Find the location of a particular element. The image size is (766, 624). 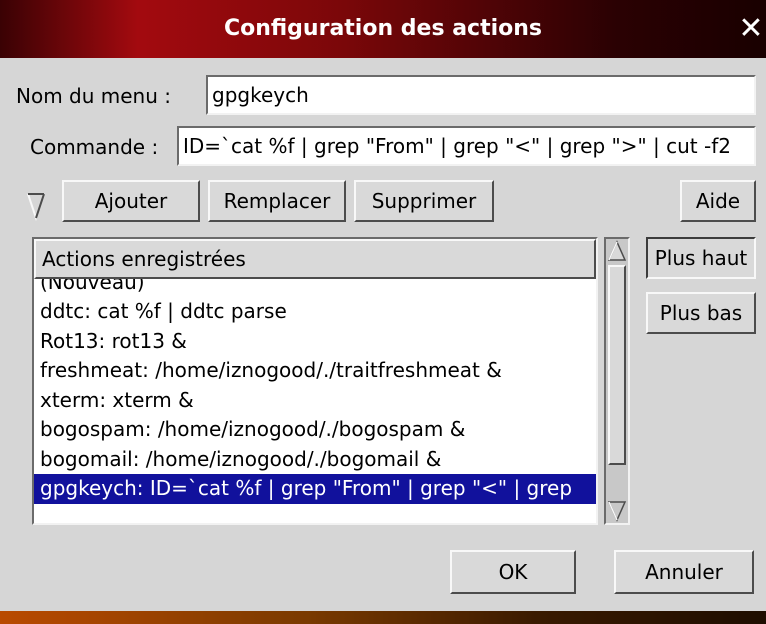

chevron-down-icon is located at coordinates (42, 206).